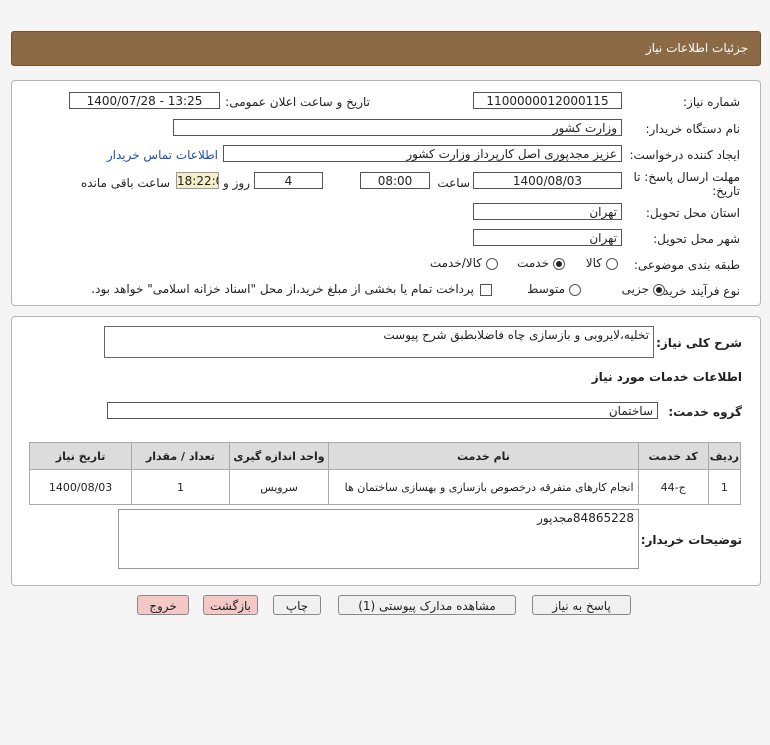 This screenshot has width=770, height=745. I want to click on announce-label: تاریخ و ساعت اعلان عمومی:, so click(297, 102).